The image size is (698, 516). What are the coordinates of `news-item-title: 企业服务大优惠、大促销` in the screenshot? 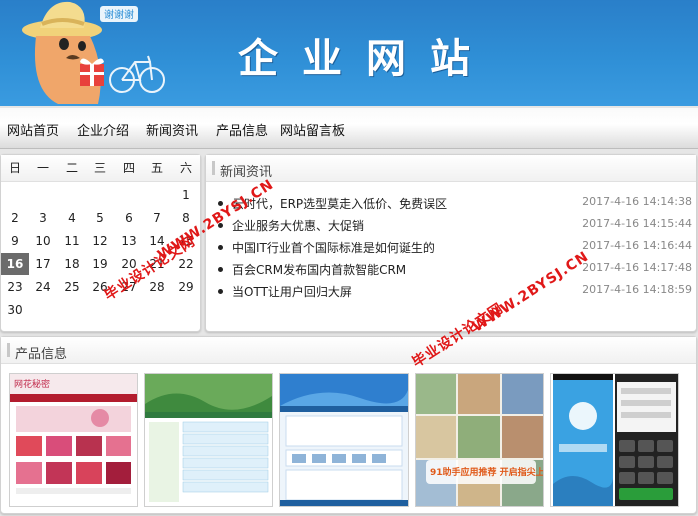 It's located at (298, 225).